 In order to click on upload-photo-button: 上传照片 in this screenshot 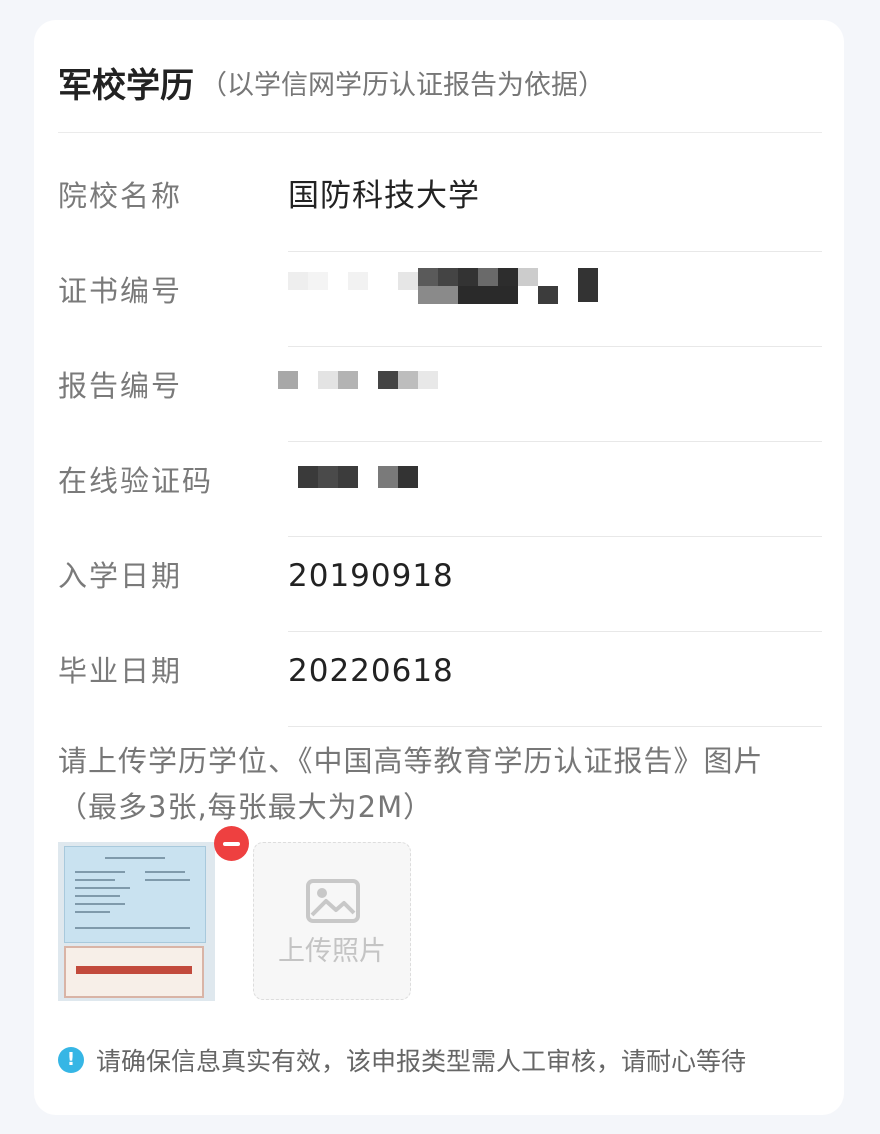, I will do `click(332, 921)`.